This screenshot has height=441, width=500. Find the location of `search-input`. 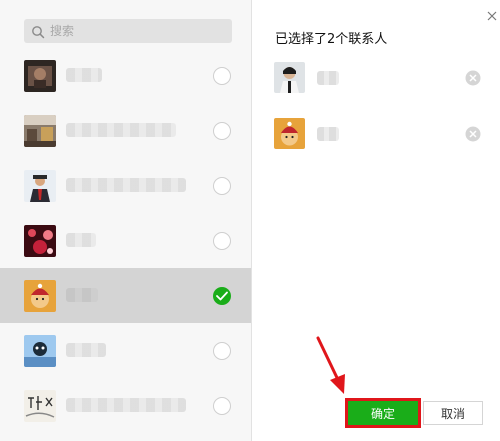

search-input is located at coordinates (135, 31).